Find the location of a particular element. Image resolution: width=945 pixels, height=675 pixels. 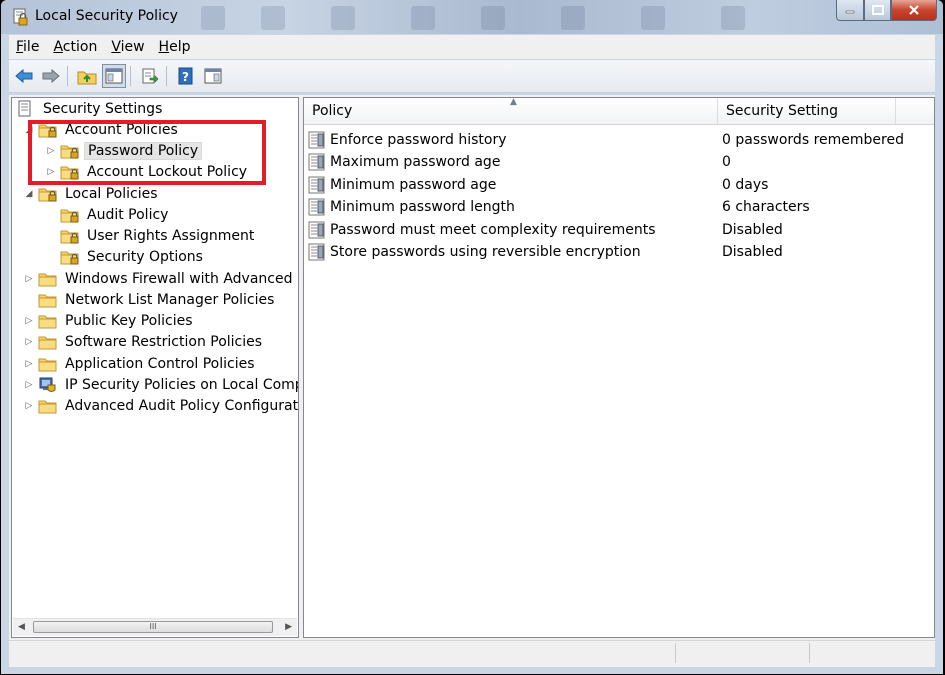

tree-item-software-restriction-policies: ▷ Software Restriction Policies is located at coordinates (144, 342).